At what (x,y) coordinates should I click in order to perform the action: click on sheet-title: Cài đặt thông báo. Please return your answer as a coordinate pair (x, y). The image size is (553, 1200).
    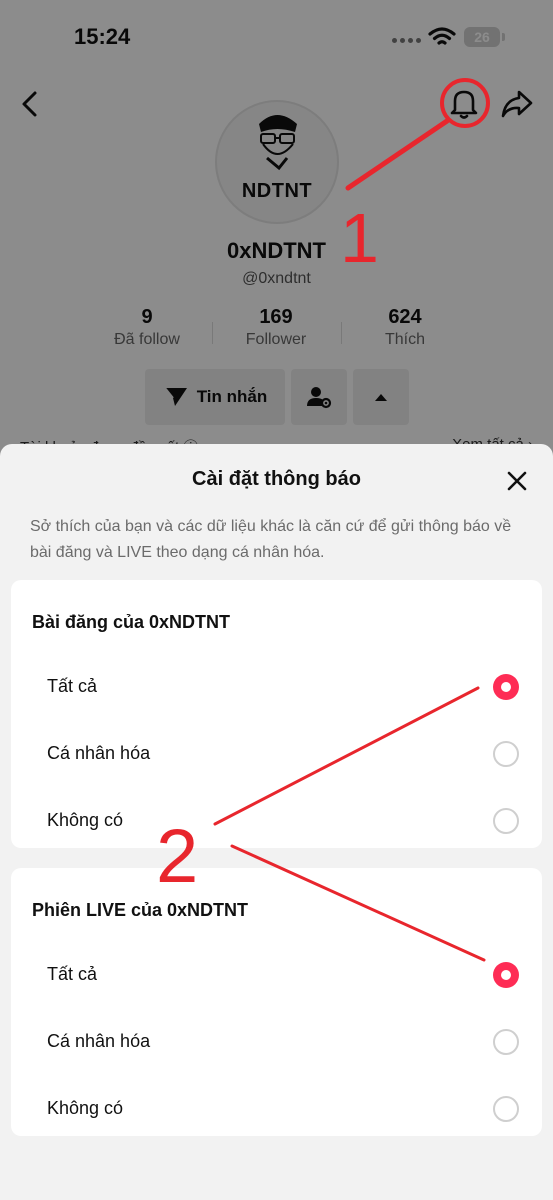
    Looking at the image, I should click on (276, 479).